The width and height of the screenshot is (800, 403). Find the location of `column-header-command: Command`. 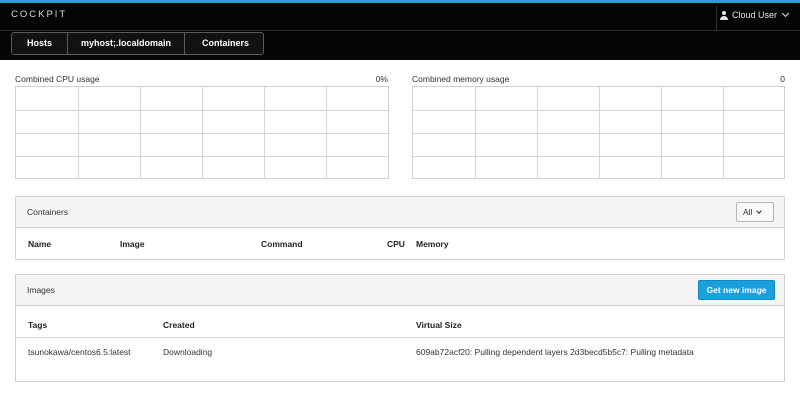

column-header-command: Command is located at coordinates (282, 244).